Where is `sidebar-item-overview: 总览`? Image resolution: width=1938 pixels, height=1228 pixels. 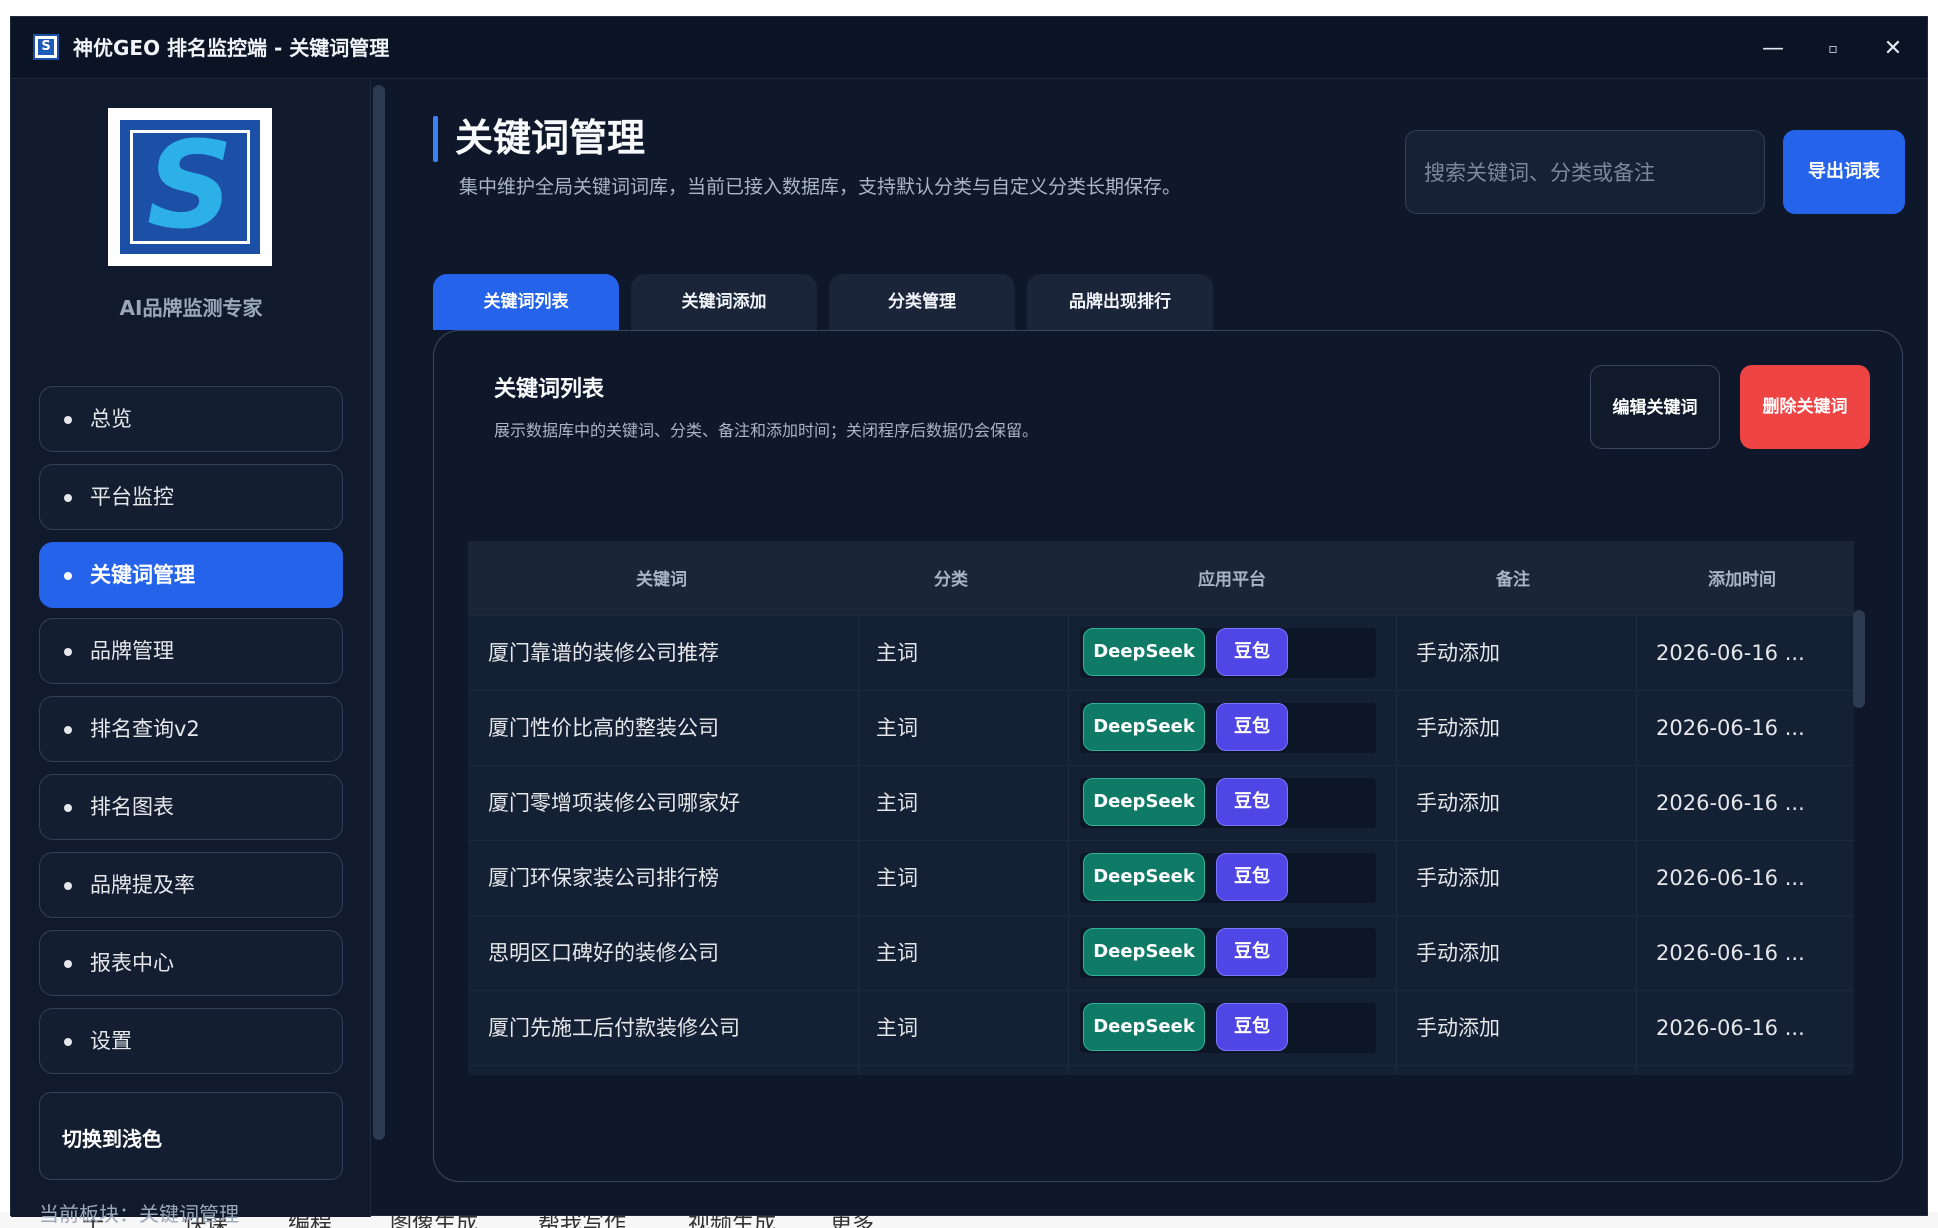 sidebar-item-overview: 总览 is located at coordinates (191, 419).